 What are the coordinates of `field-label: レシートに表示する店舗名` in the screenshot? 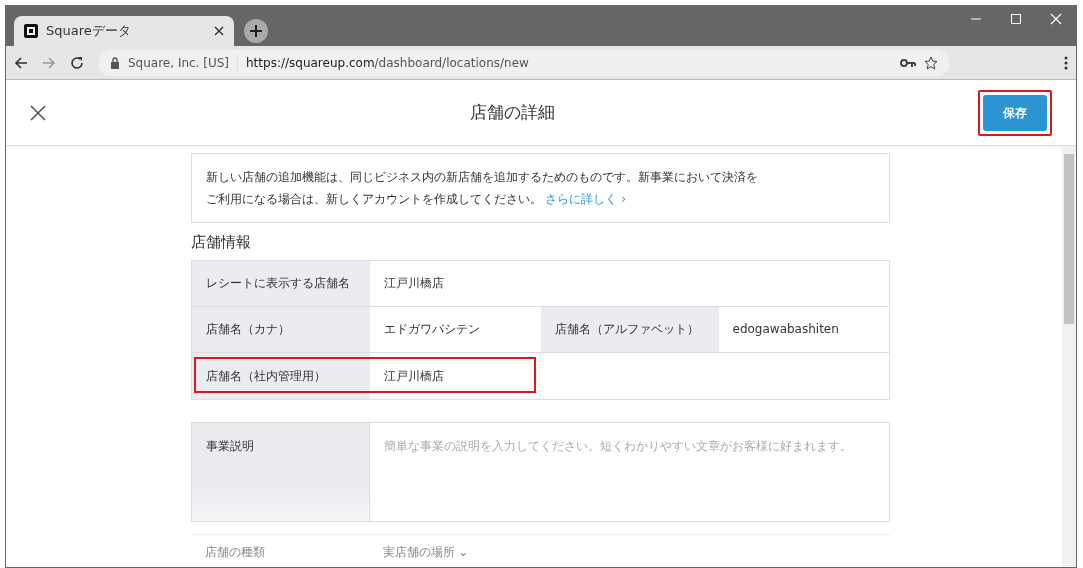 It's located at (280, 283).